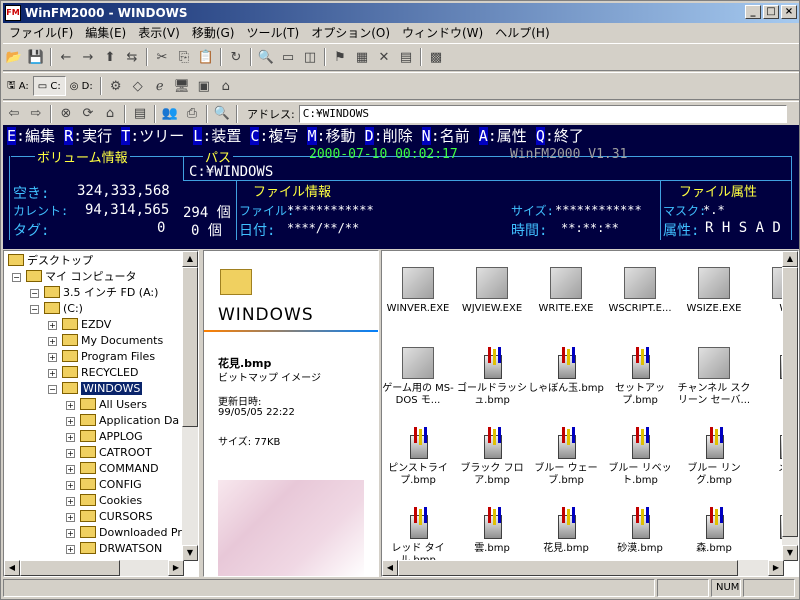  What do you see at coordinates (79, 325) in the screenshot?
I see `tree-item: + EZDV` at bounding box center [79, 325].